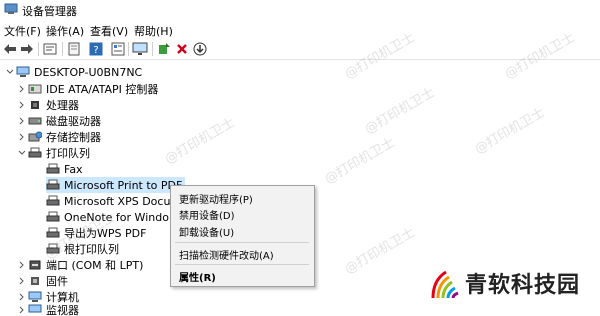 The height and width of the screenshot is (316, 600). Describe the element at coordinates (11, 8) in the screenshot. I see `device-manager-icon` at that location.